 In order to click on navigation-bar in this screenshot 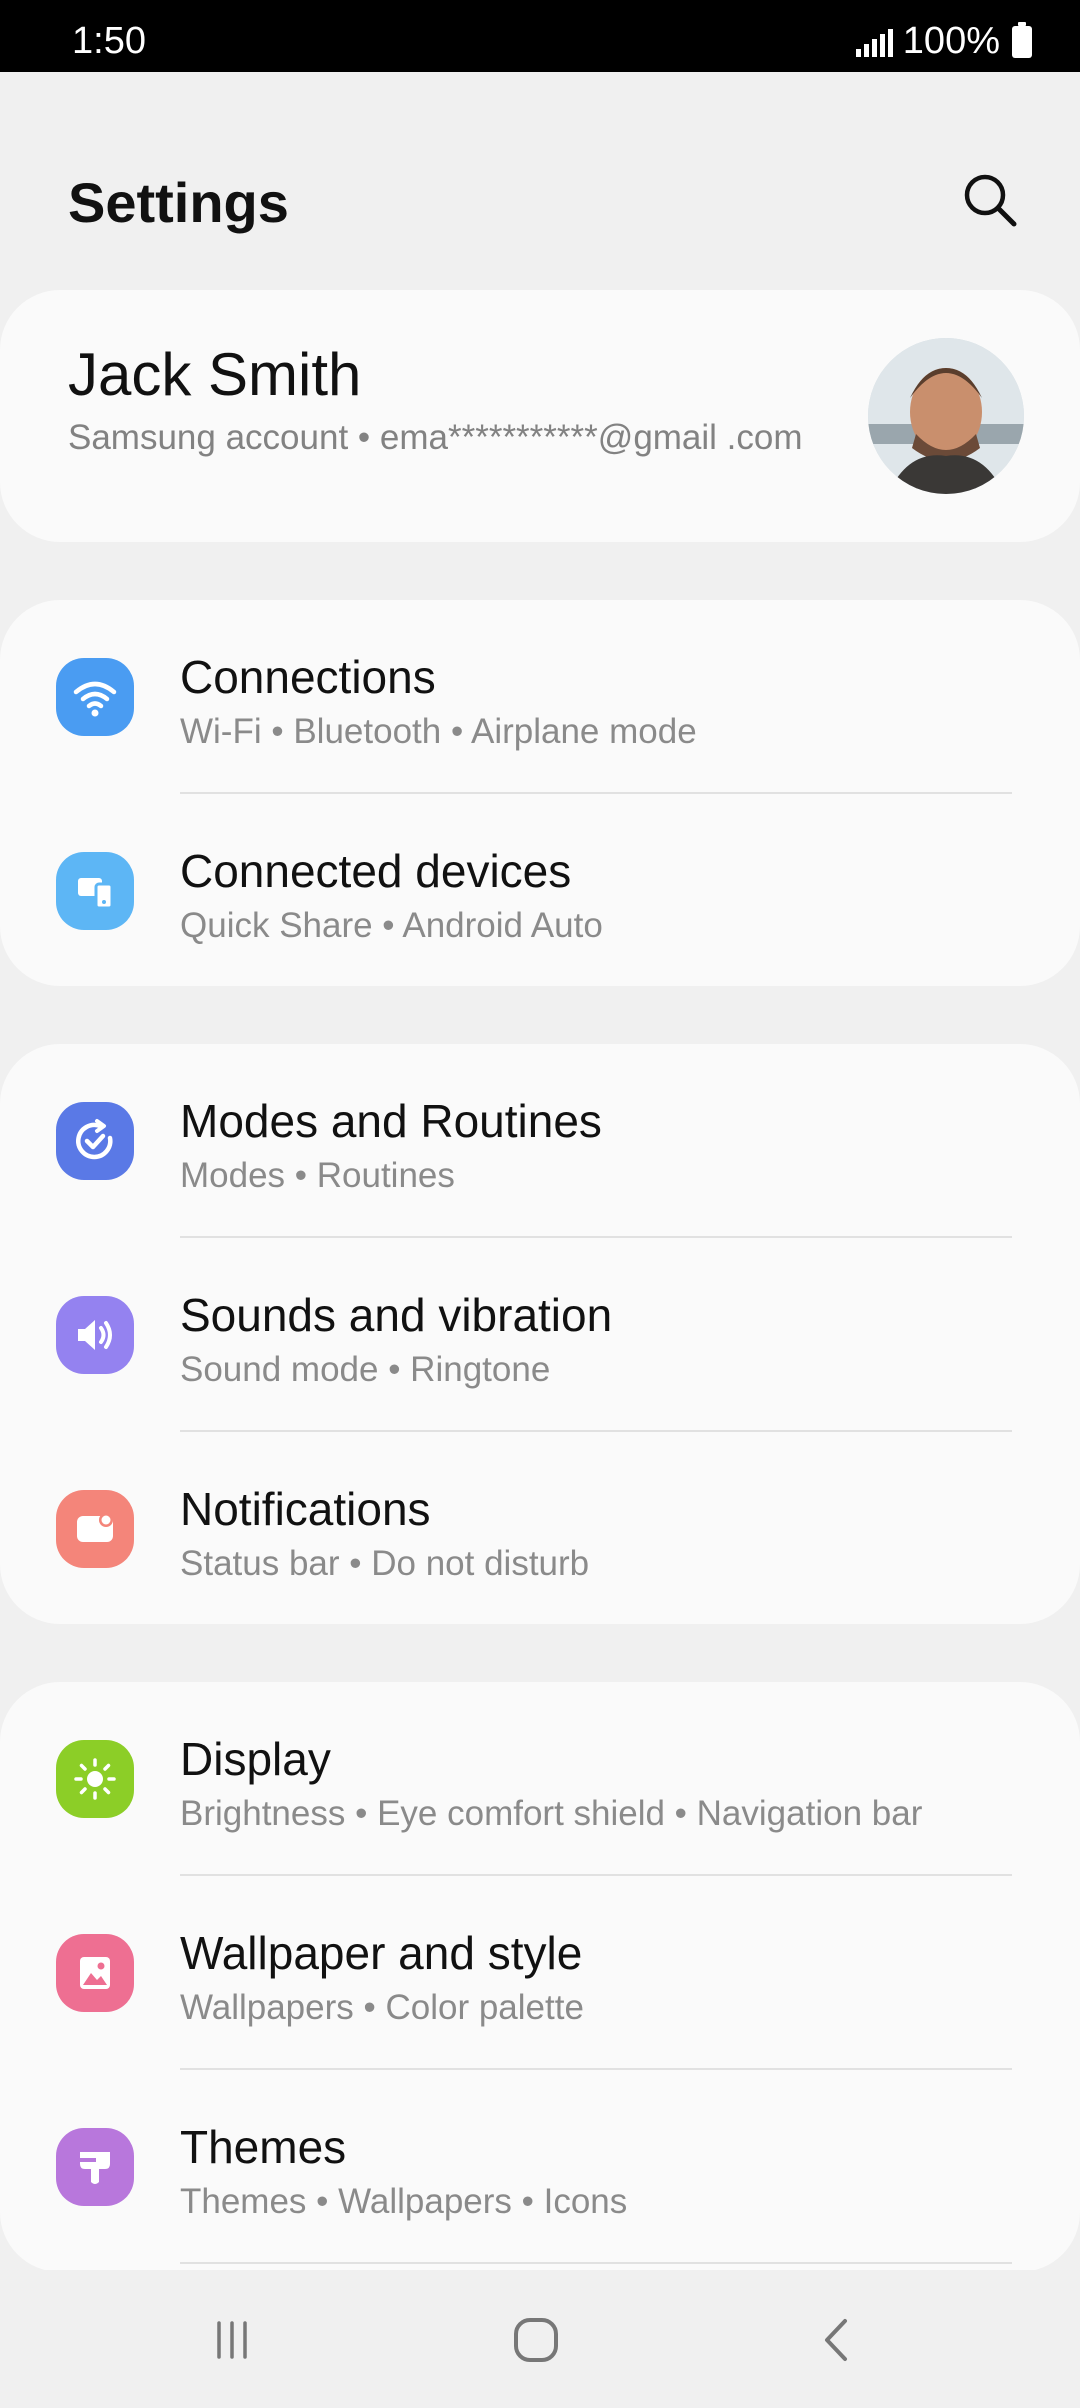, I will do `click(540, 2339)`.